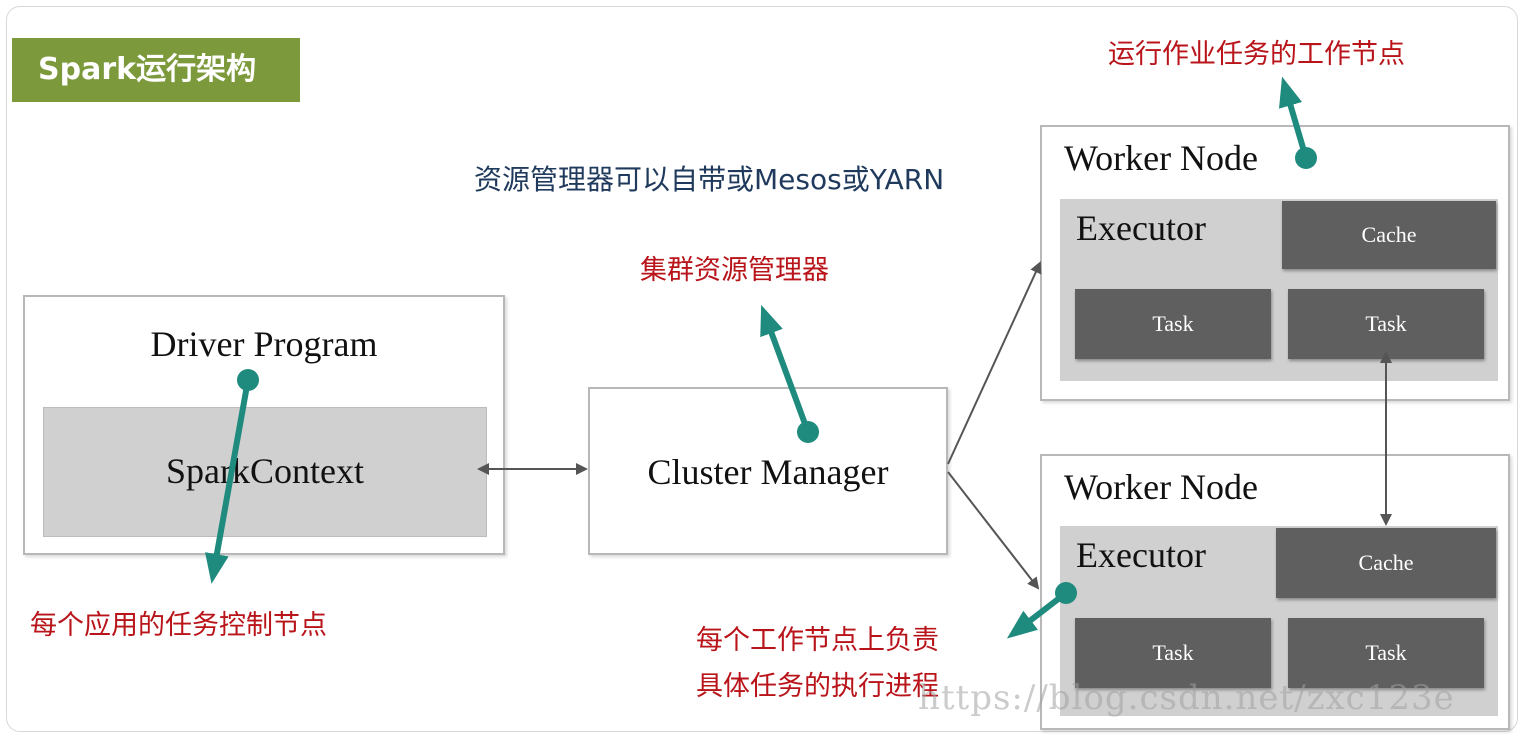 The image size is (1524, 738). Describe the element at coordinates (789, 373) in the screenshot. I see `cluster-pointer` at that location.